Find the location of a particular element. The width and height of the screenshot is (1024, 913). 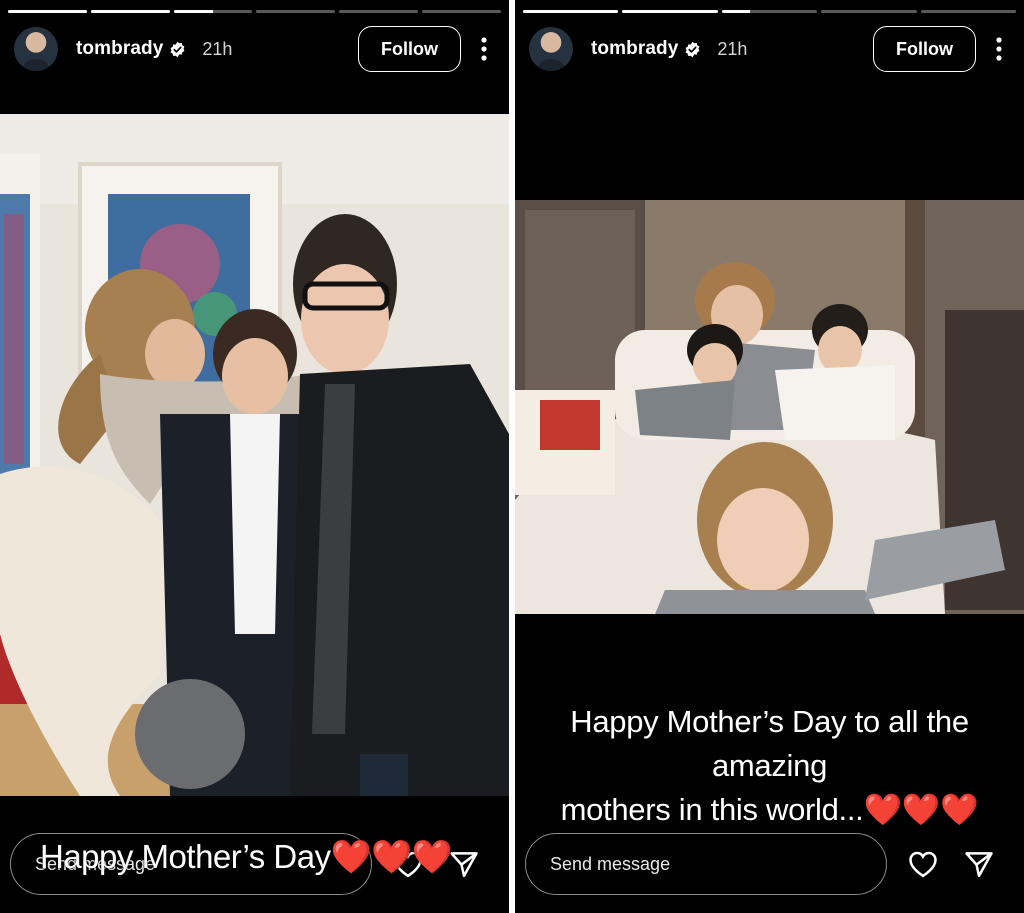

caption-line-2: mothers in this world...❤️❤️❤️ is located at coordinates (769, 810).